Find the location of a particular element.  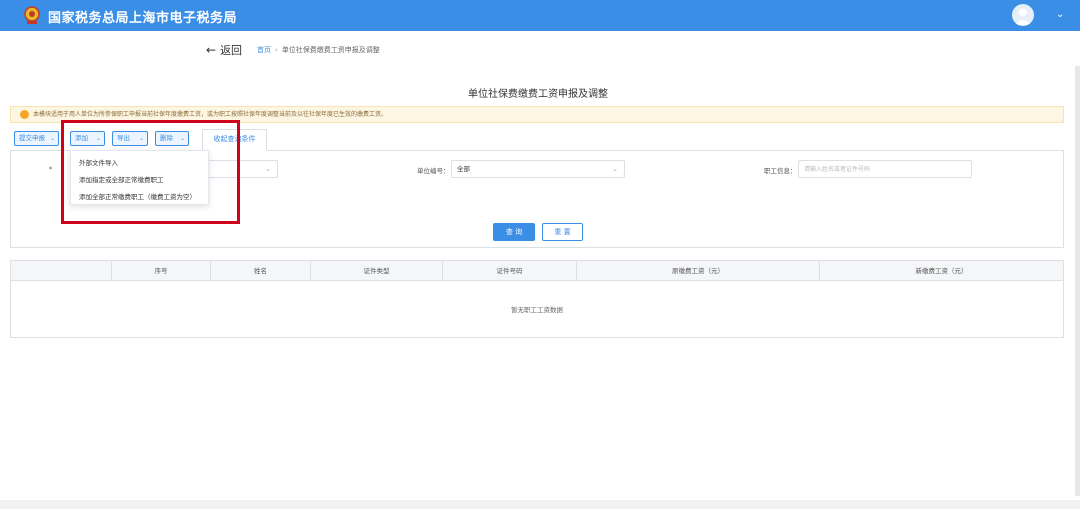

column-header-new-salary: 新缴费工资（元） is located at coordinates (941, 271).